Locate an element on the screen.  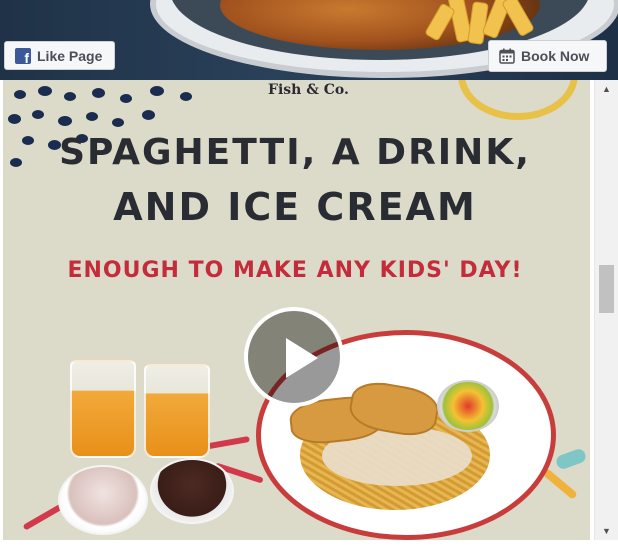
book-now-button: Book Now is located at coordinates (547, 56).